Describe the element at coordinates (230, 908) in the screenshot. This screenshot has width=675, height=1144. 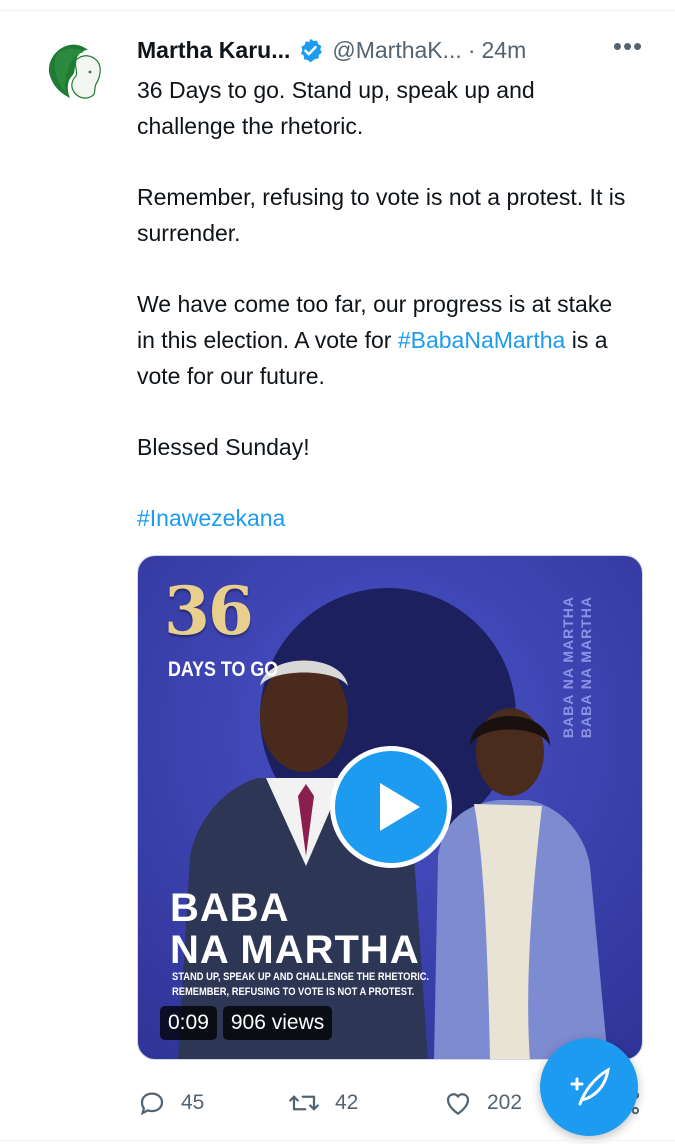
I see `poster-headline: BABA` at that location.